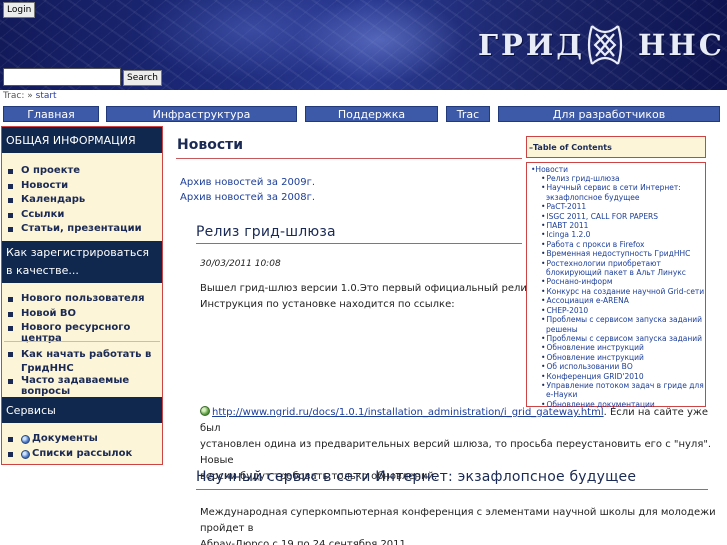 This screenshot has width=727, height=545. What do you see at coordinates (18, 96) in the screenshot?
I see `breadcrumb-prefix: Trac: »` at bounding box center [18, 96].